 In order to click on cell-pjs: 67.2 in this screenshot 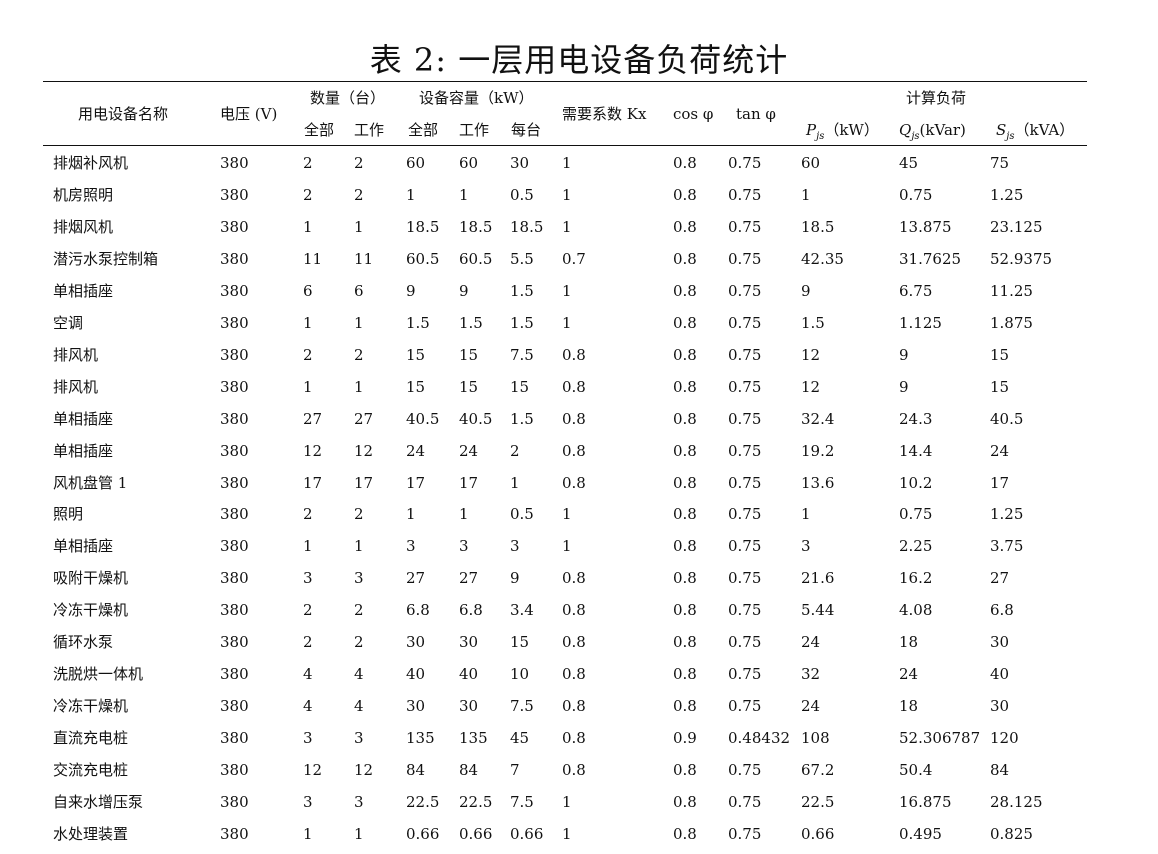, I will do `click(818, 770)`.